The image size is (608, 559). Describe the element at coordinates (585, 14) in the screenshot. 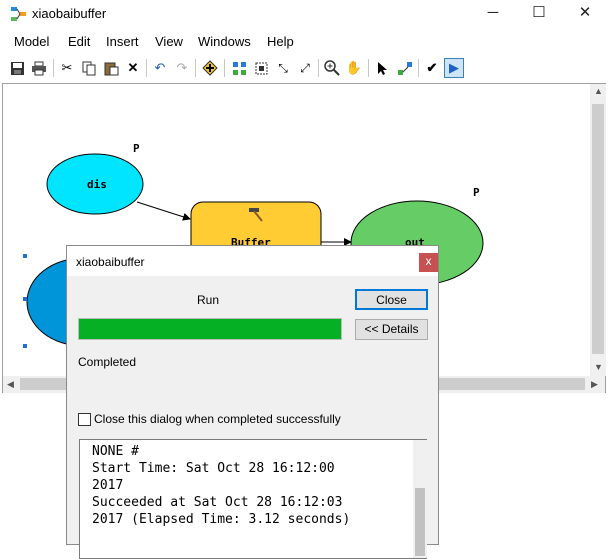

I see `close-window-button: ✕` at that location.